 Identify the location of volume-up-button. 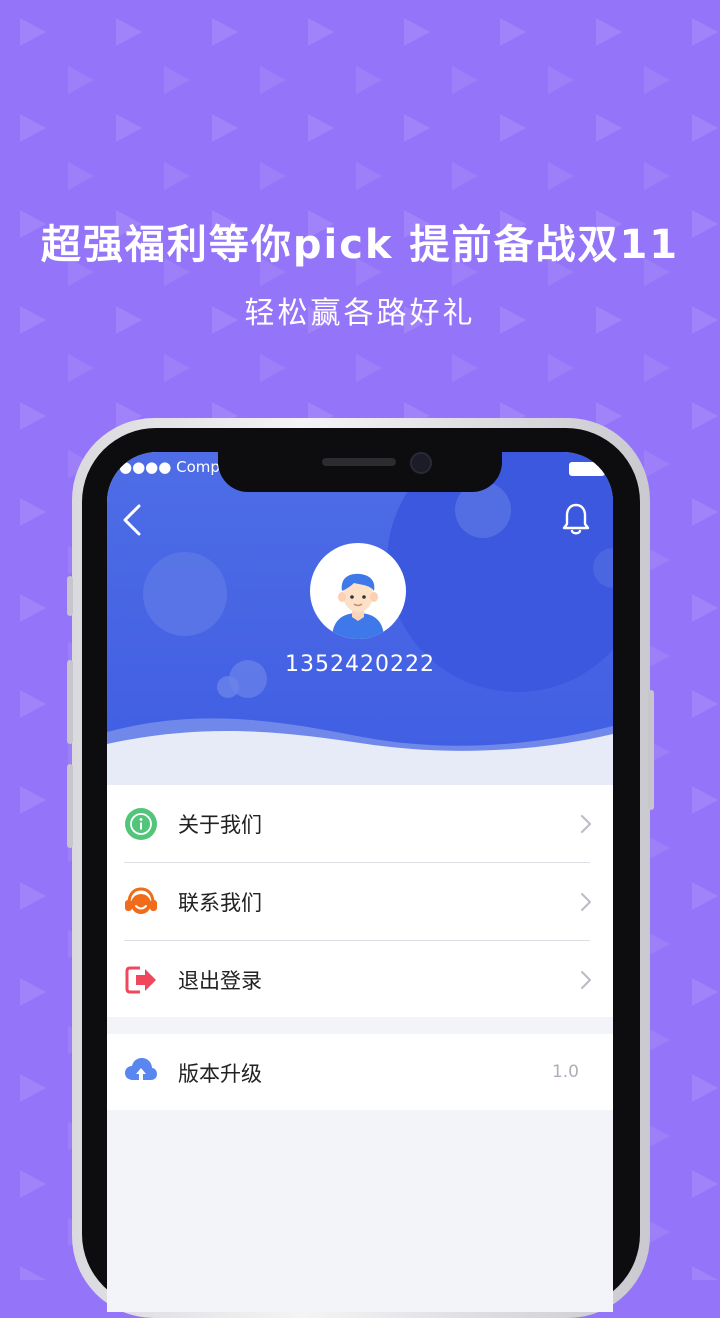
(70, 702).